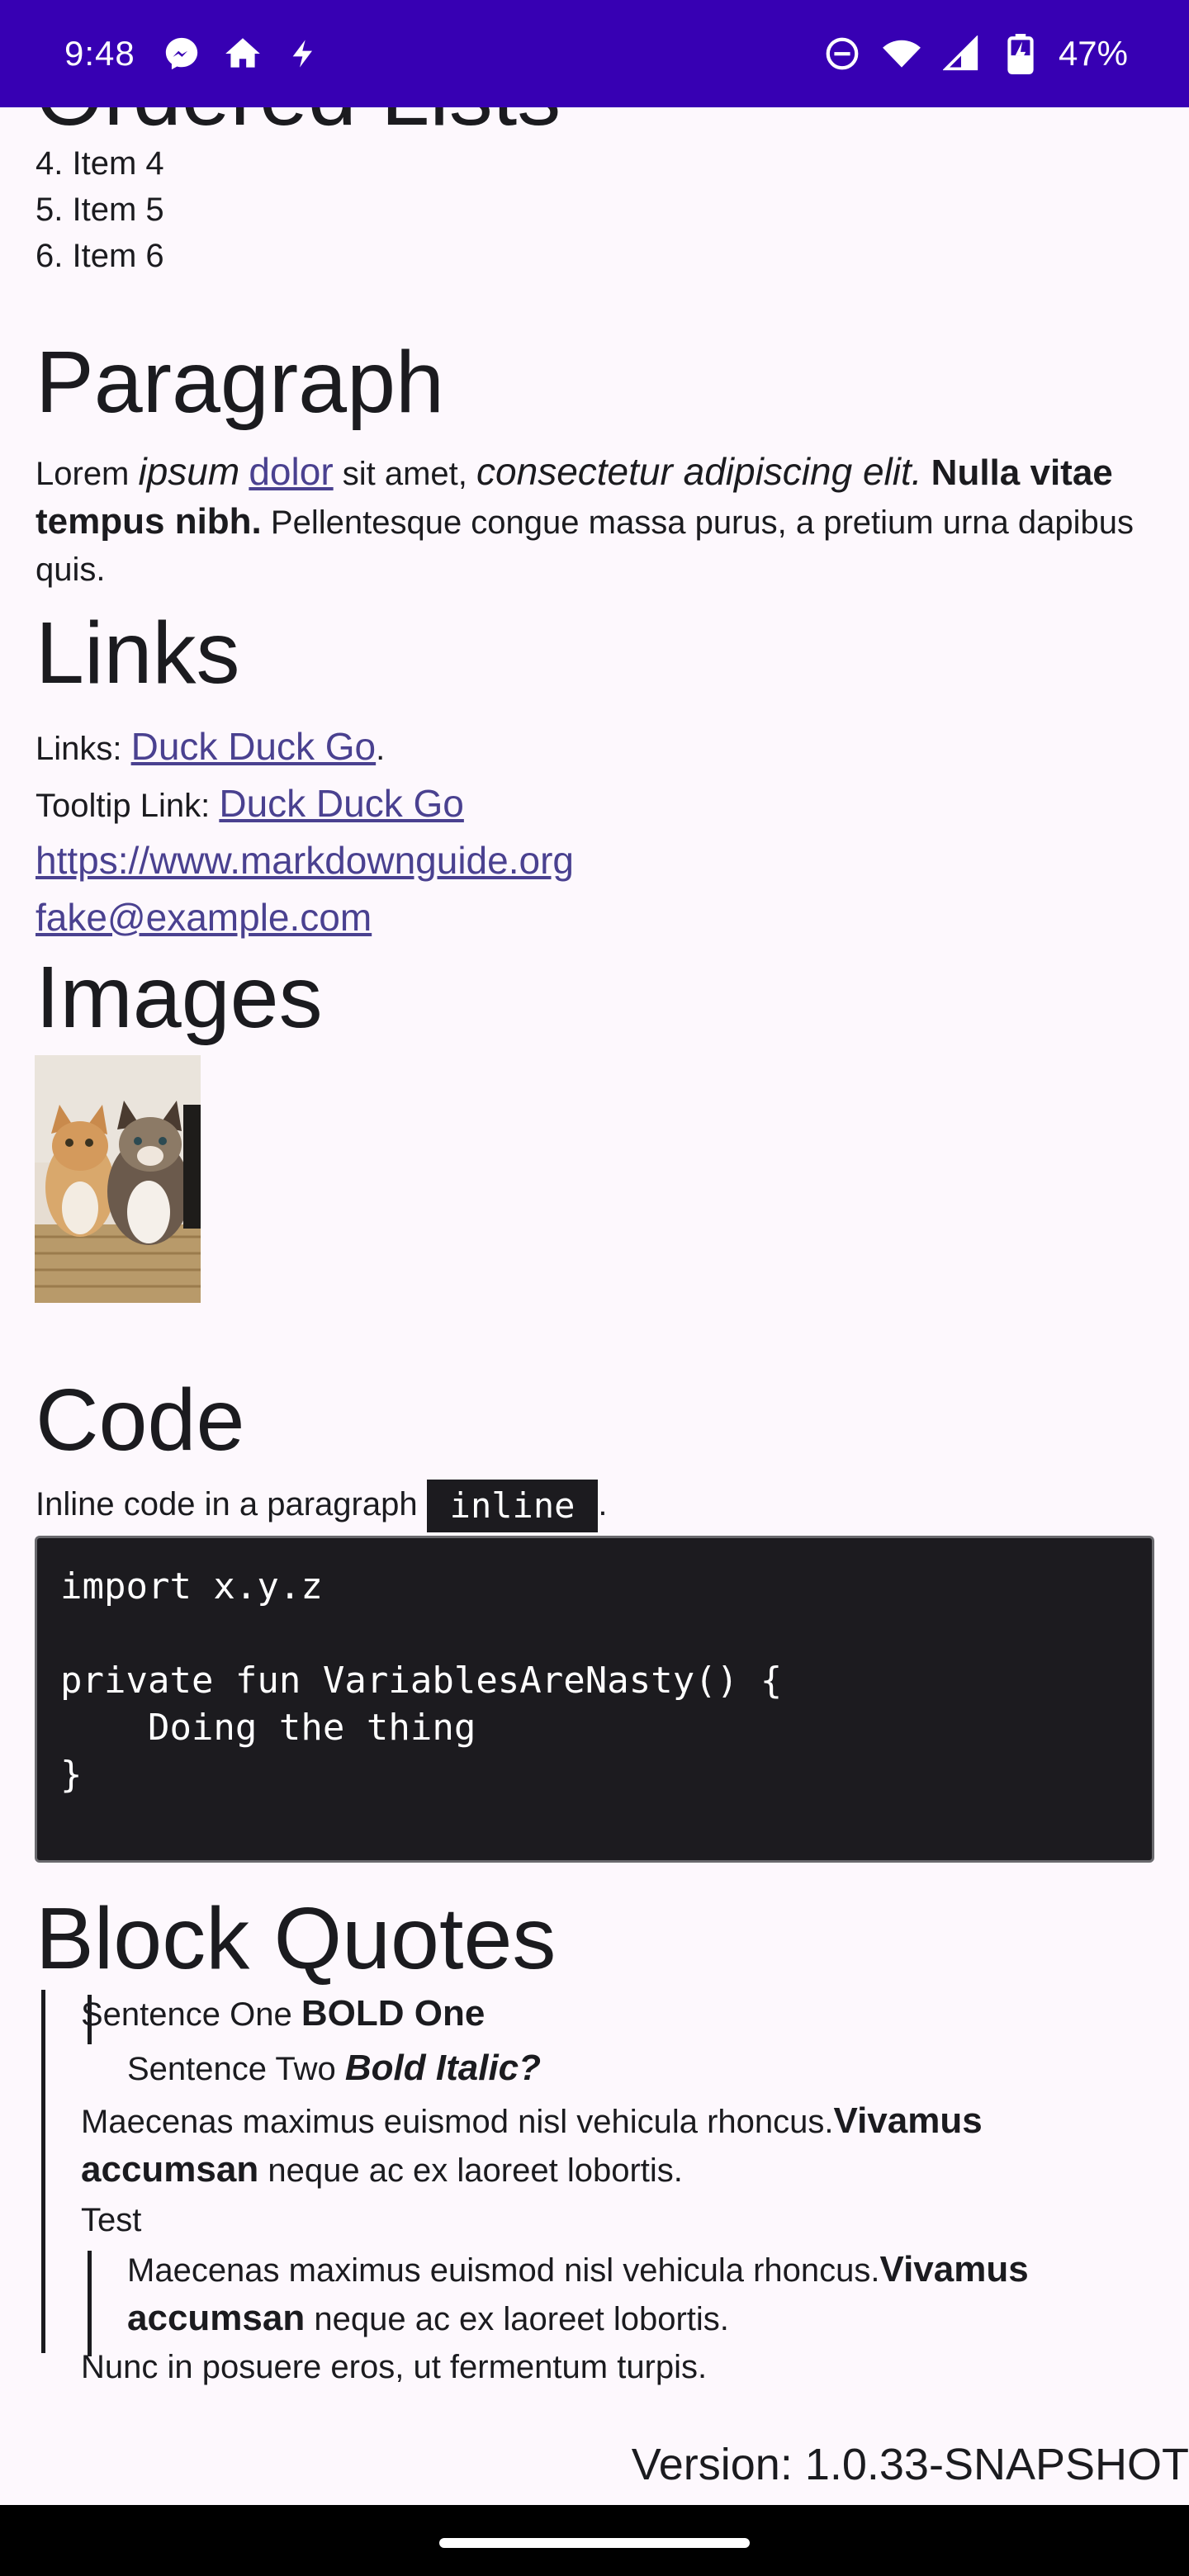 Image resolution: width=1189 pixels, height=2576 pixels. What do you see at coordinates (240, 382) in the screenshot?
I see `paragraph-heading: Paragraph` at bounding box center [240, 382].